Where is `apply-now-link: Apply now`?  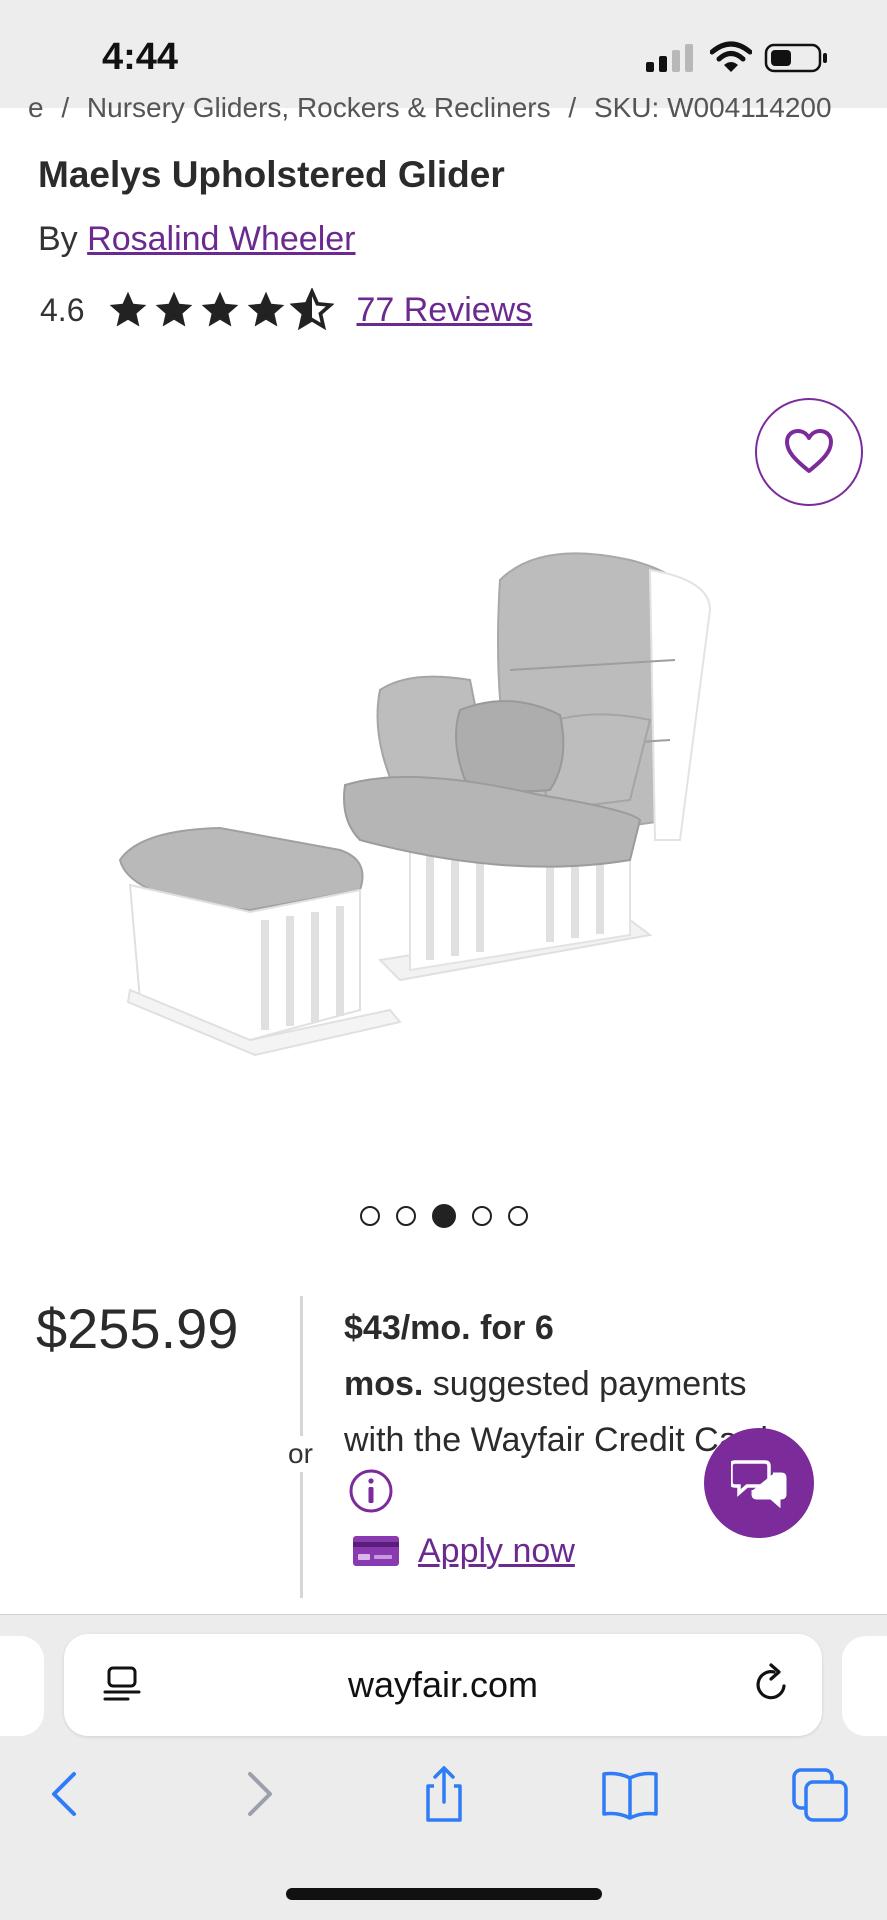
apply-now-link: Apply now is located at coordinates (496, 1551).